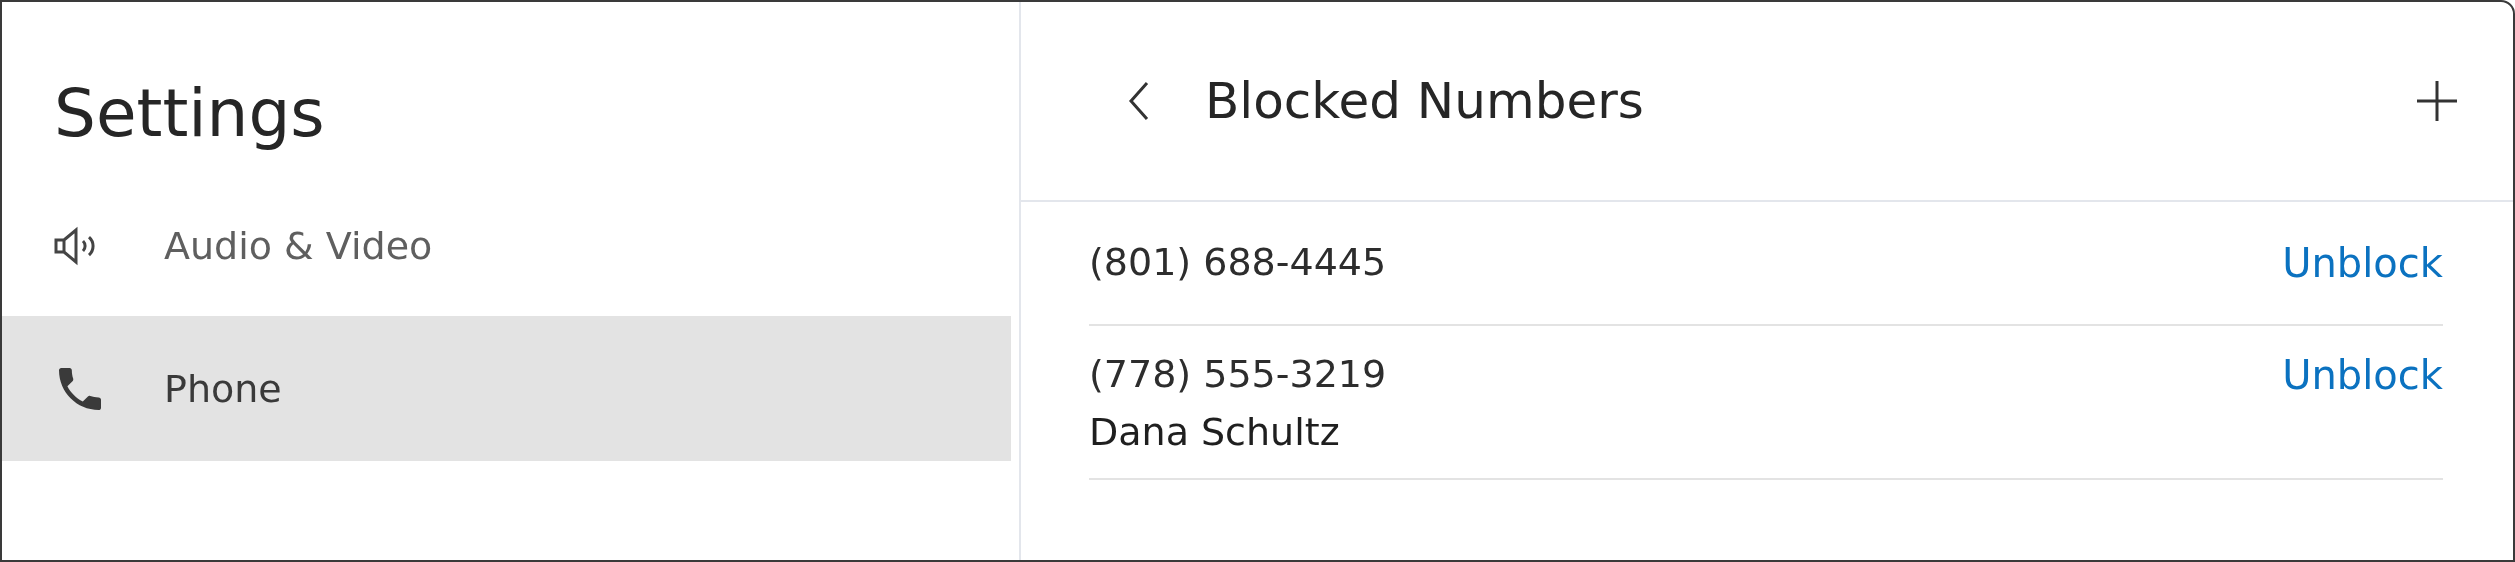 This screenshot has width=2515, height=562. Describe the element at coordinates (190, 114) in the screenshot. I see `settings-title: Settings` at that location.